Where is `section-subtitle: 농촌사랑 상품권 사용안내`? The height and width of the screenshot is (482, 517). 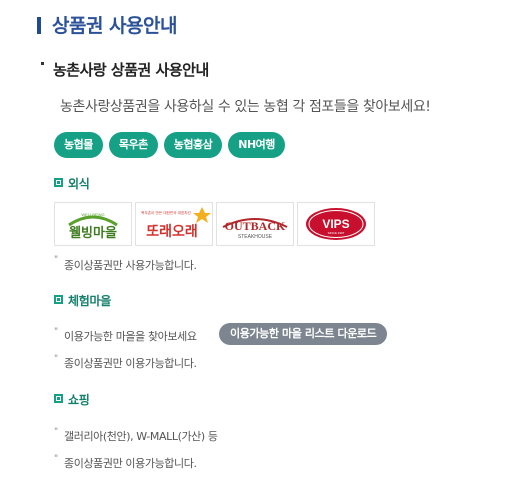
section-subtitle: 농촌사랑 상품권 사용안내 is located at coordinates (131, 70).